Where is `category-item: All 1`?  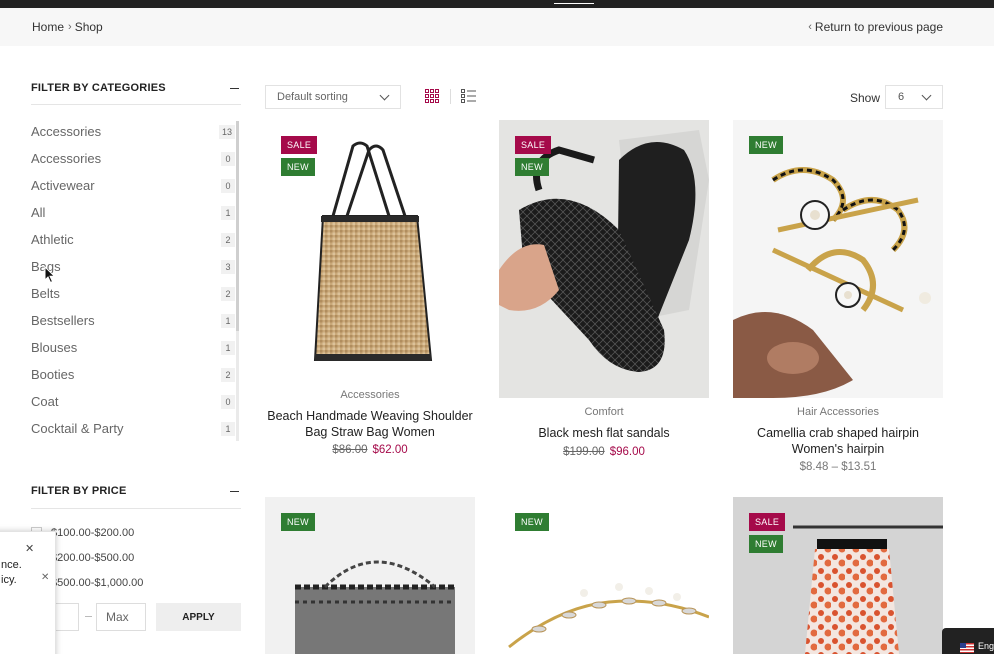
category-item: All 1 is located at coordinates (134, 212).